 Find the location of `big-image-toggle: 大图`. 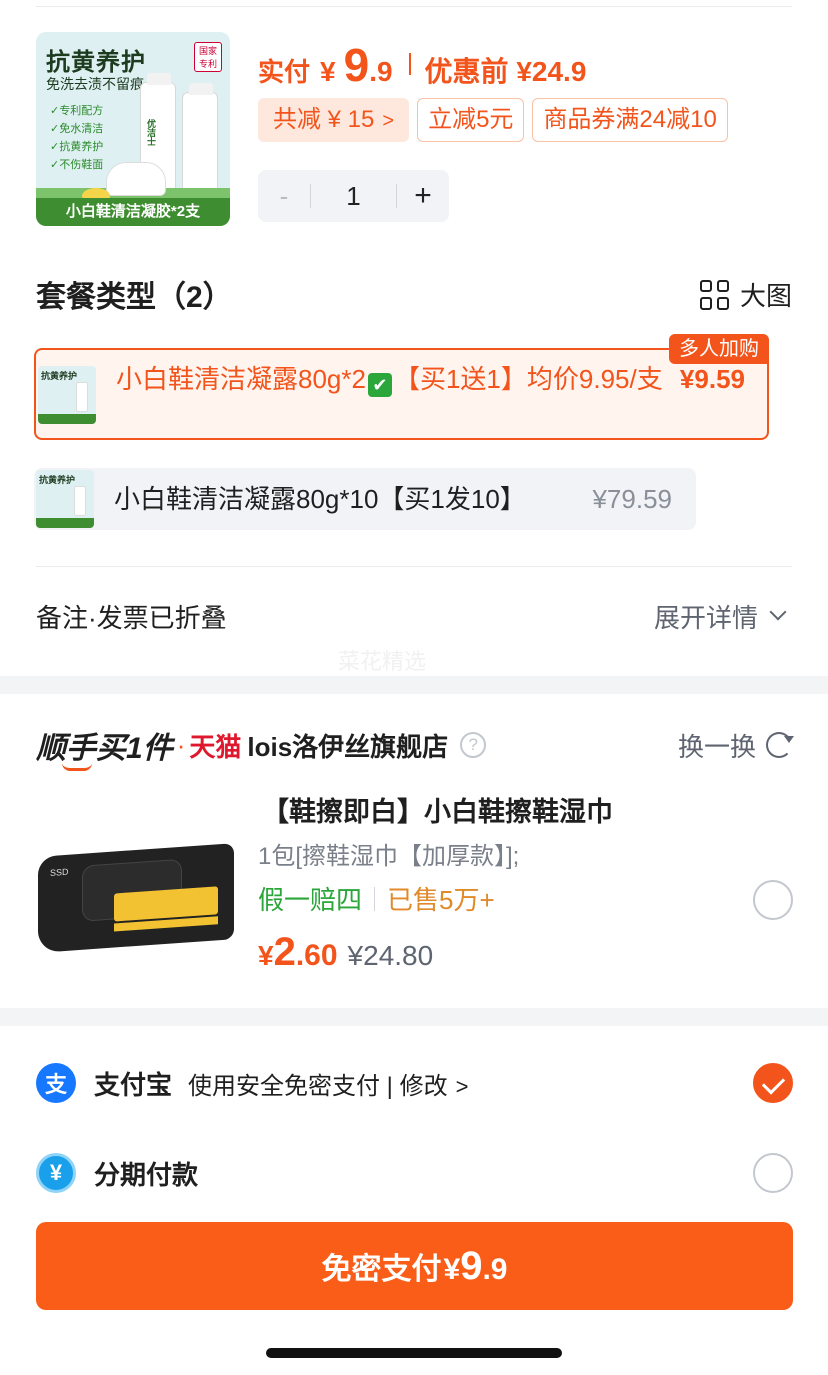

big-image-toggle: 大图 is located at coordinates (745, 294).